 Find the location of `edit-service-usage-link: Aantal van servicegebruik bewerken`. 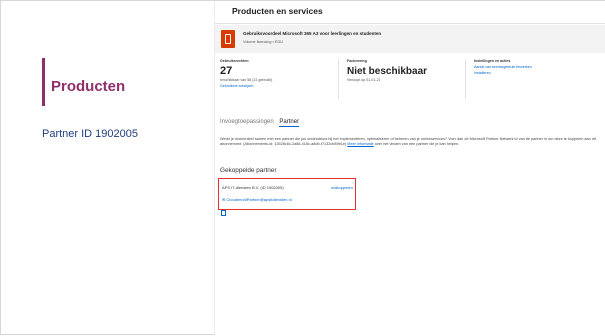

edit-service-usage-link: Aantal van servicegebruik bewerken is located at coordinates (503, 67).